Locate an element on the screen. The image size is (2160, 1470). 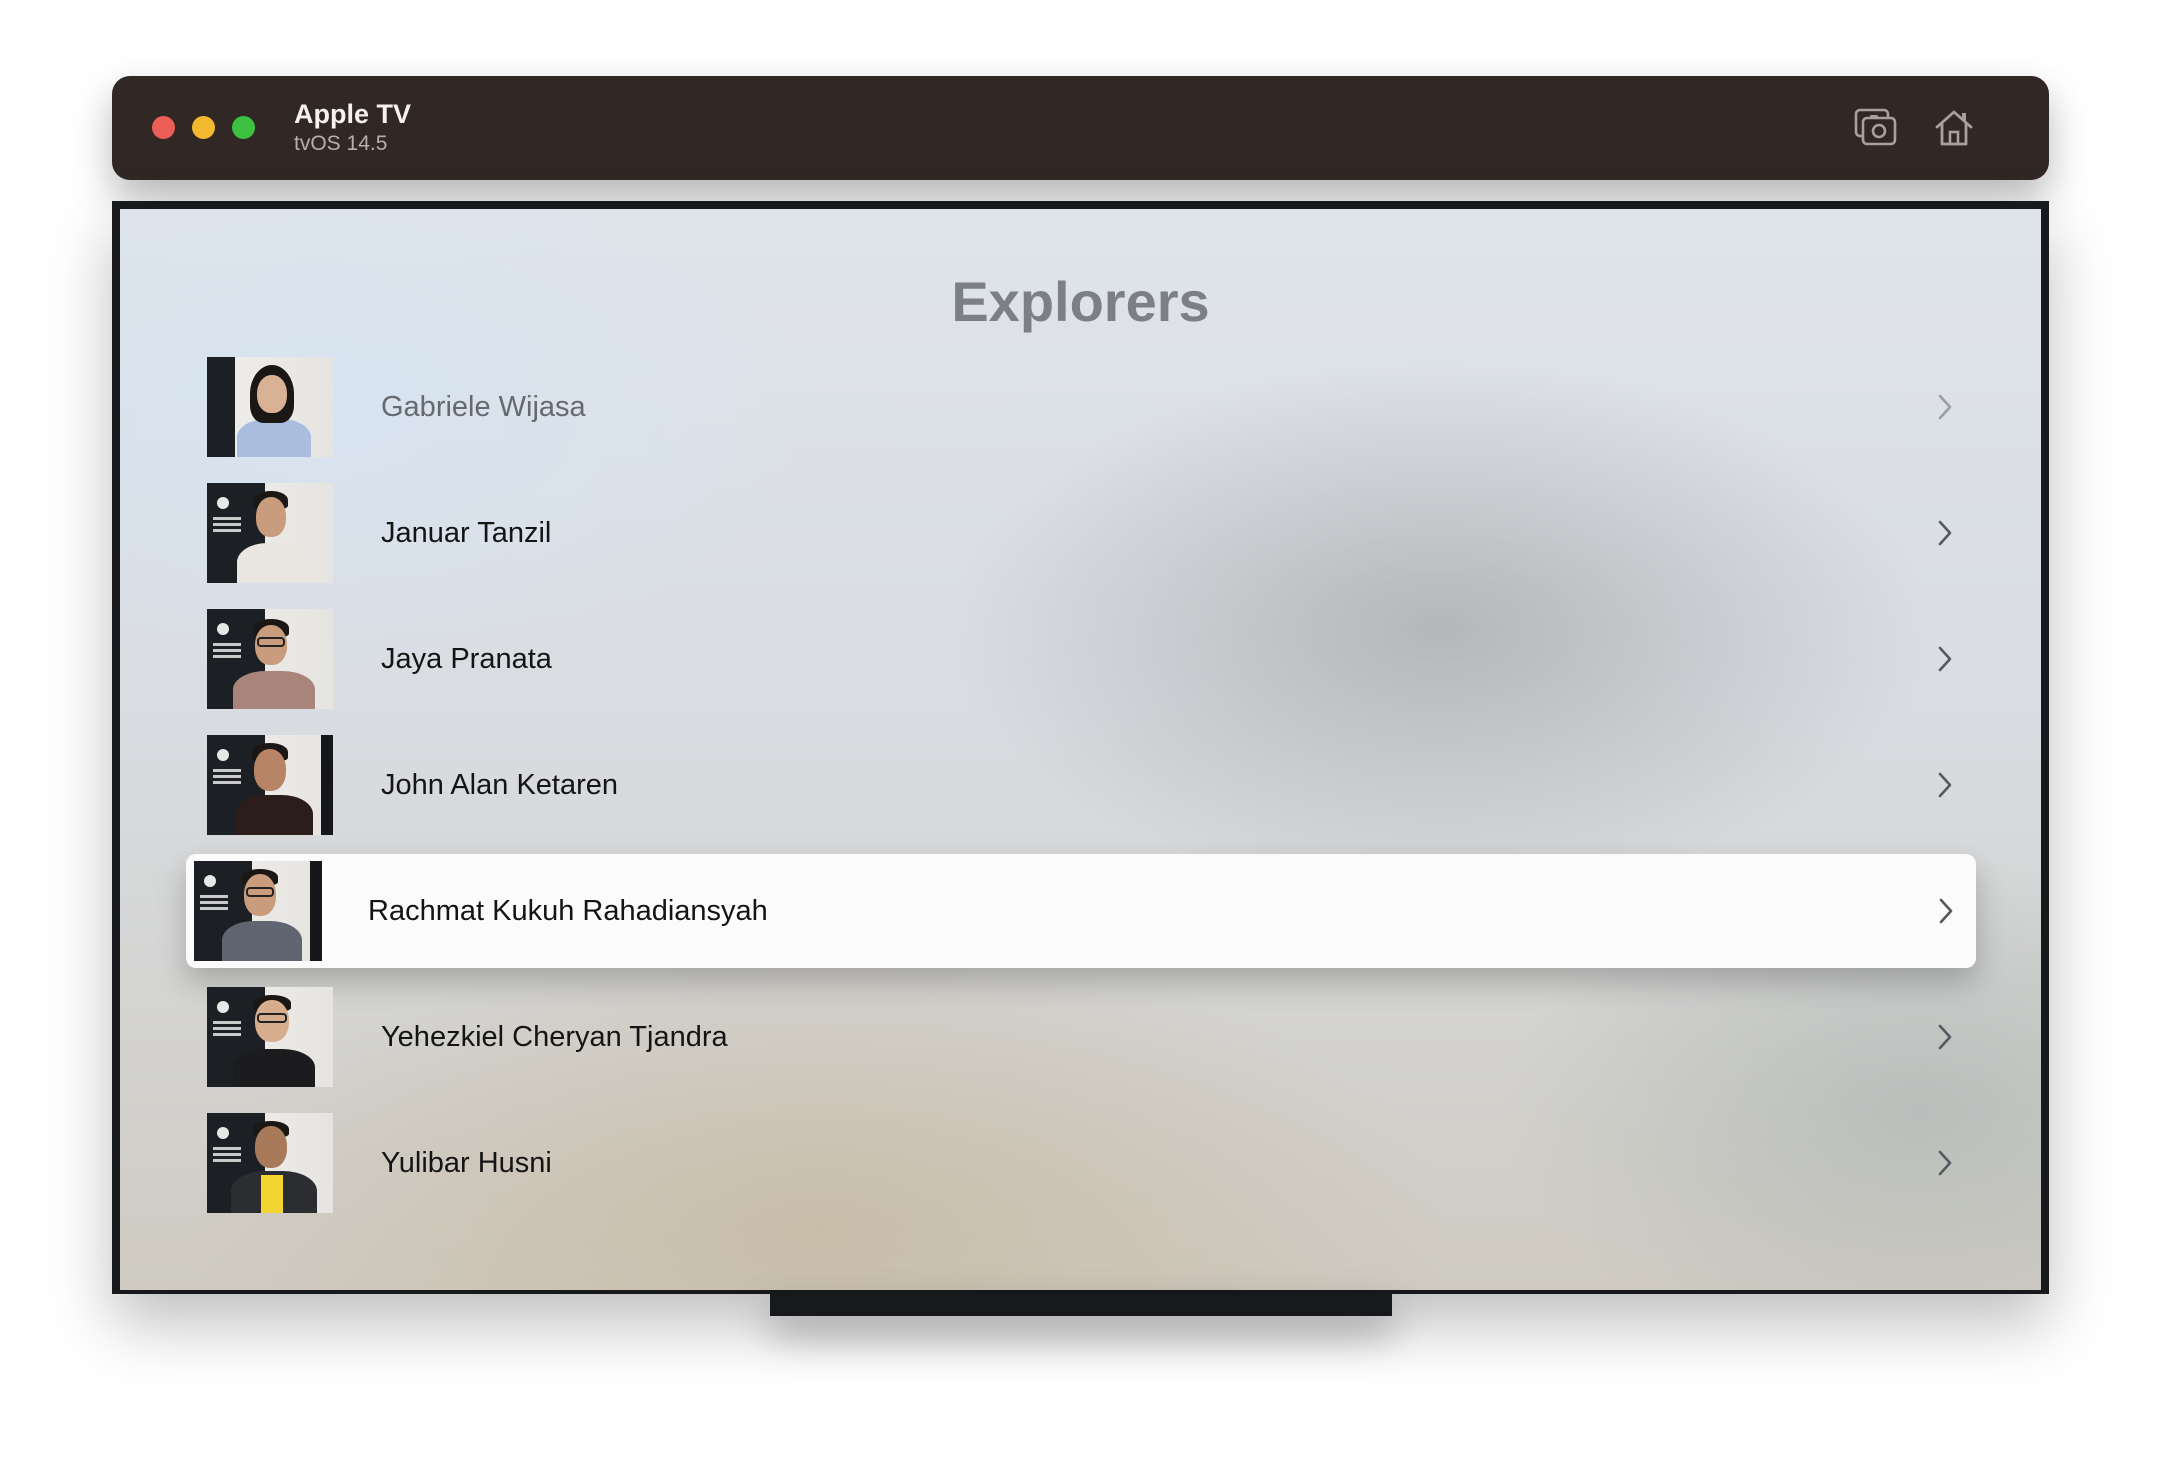
list-item-focused: Rachmat Kukuh Rahadiansyah is located at coordinates (1081, 911).